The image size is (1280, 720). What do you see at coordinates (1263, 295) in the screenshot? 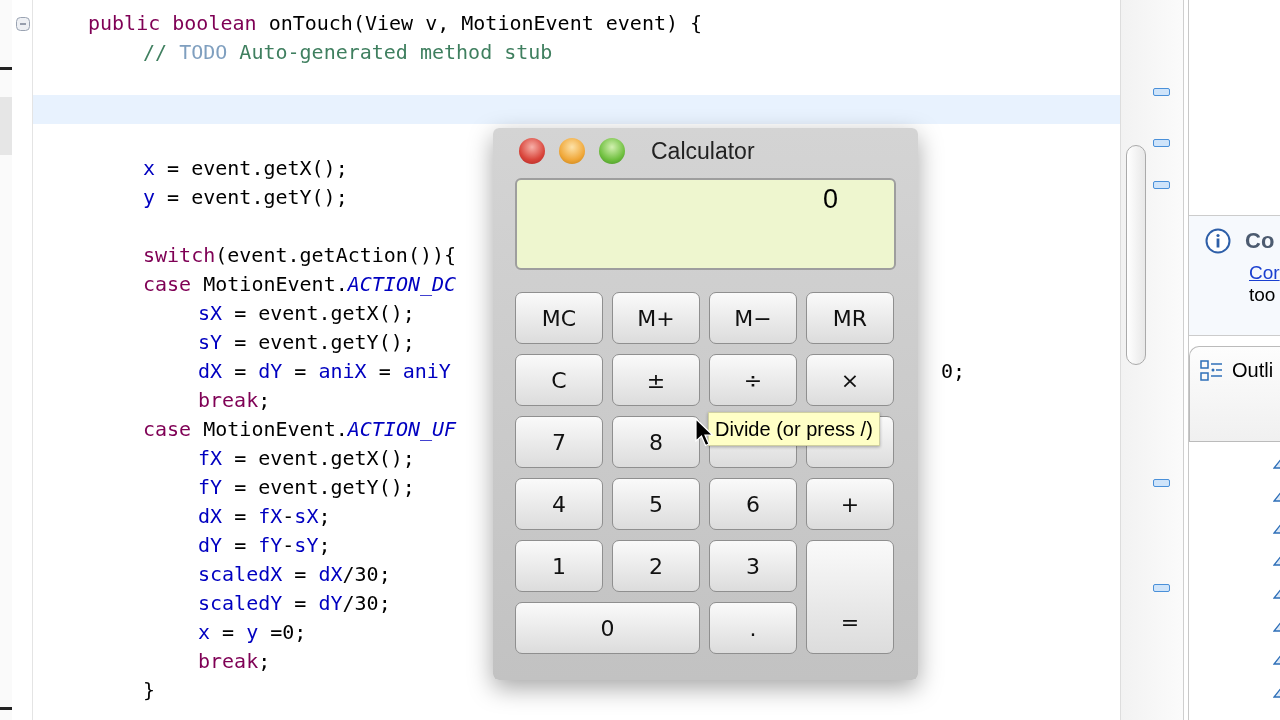
I see `panel-text: too` at bounding box center [1263, 295].